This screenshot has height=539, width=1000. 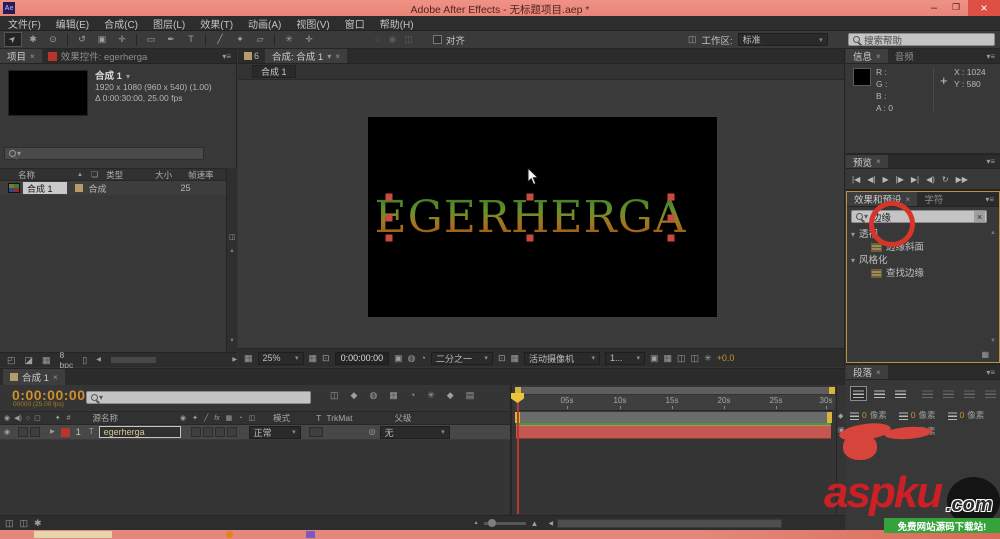 I want to click on play-button: ▶, so click(x=885, y=179).